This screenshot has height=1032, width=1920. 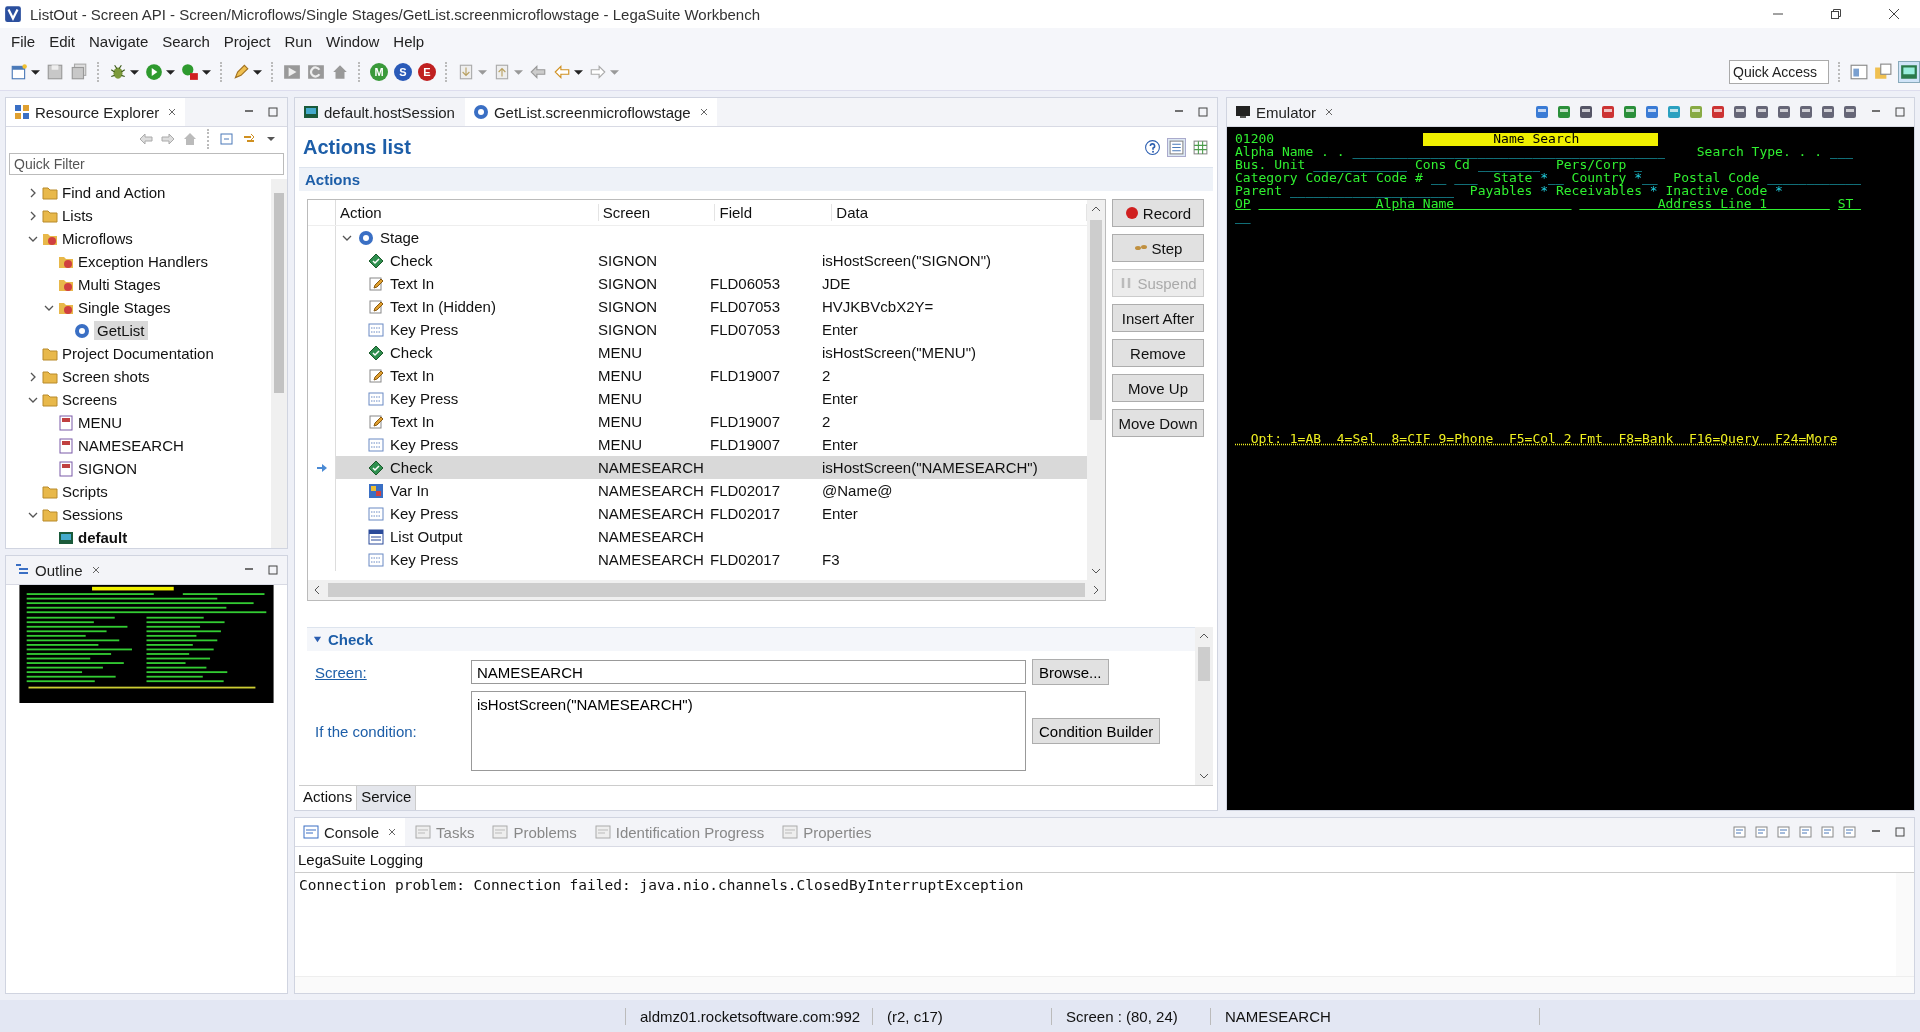 I want to click on letter-button: M, so click(x=379, y=72).